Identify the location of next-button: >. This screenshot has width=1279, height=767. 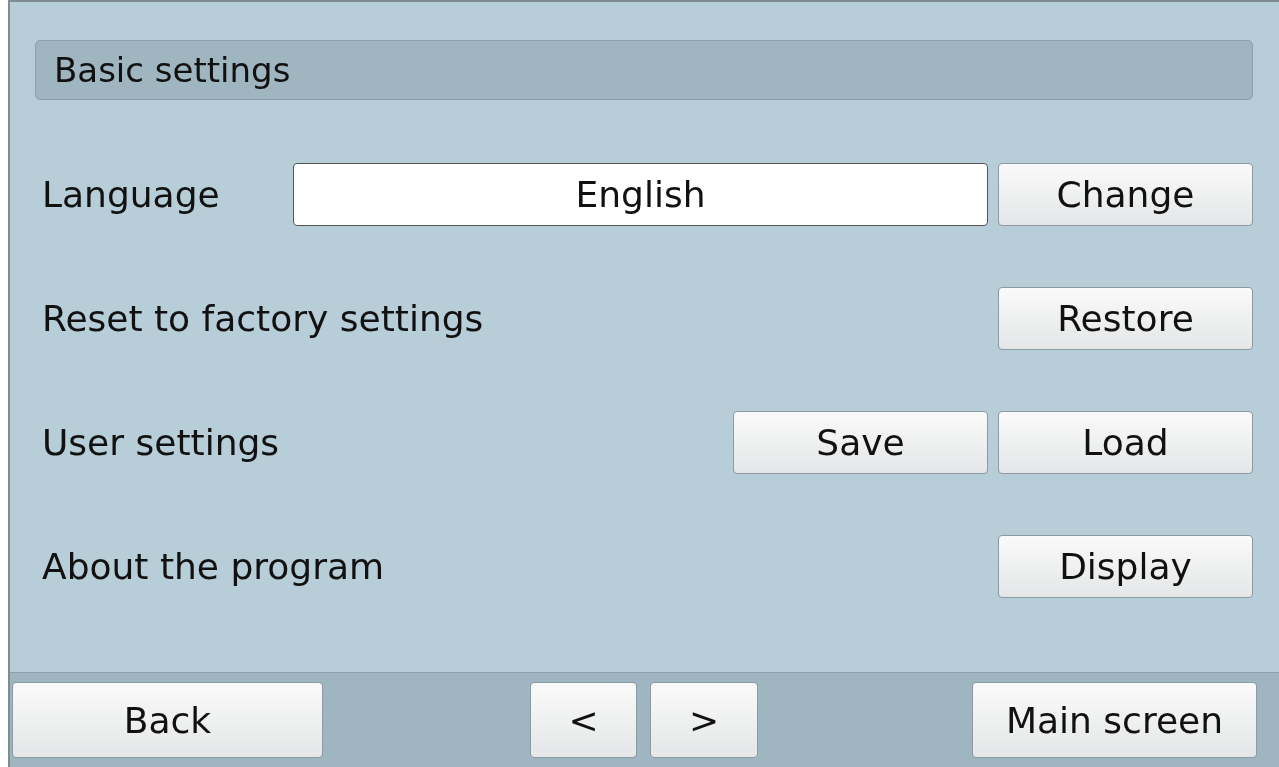
(704, 720).